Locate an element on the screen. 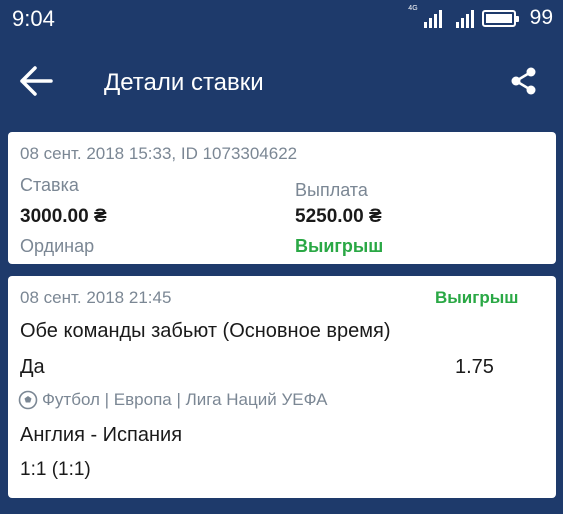  payout-value: 5250.00 ₴ is located at coordinates (338, 216).